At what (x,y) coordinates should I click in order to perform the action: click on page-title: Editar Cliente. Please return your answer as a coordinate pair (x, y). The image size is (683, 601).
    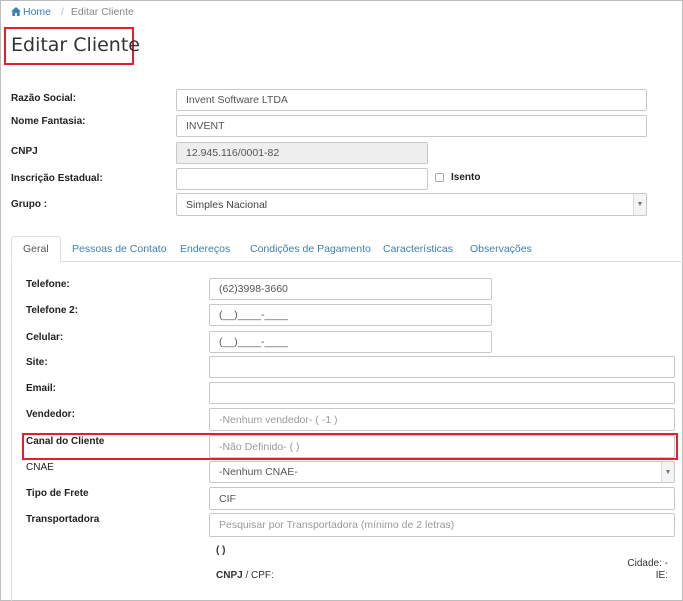
    Looking at the image, I should click on (75, 45).